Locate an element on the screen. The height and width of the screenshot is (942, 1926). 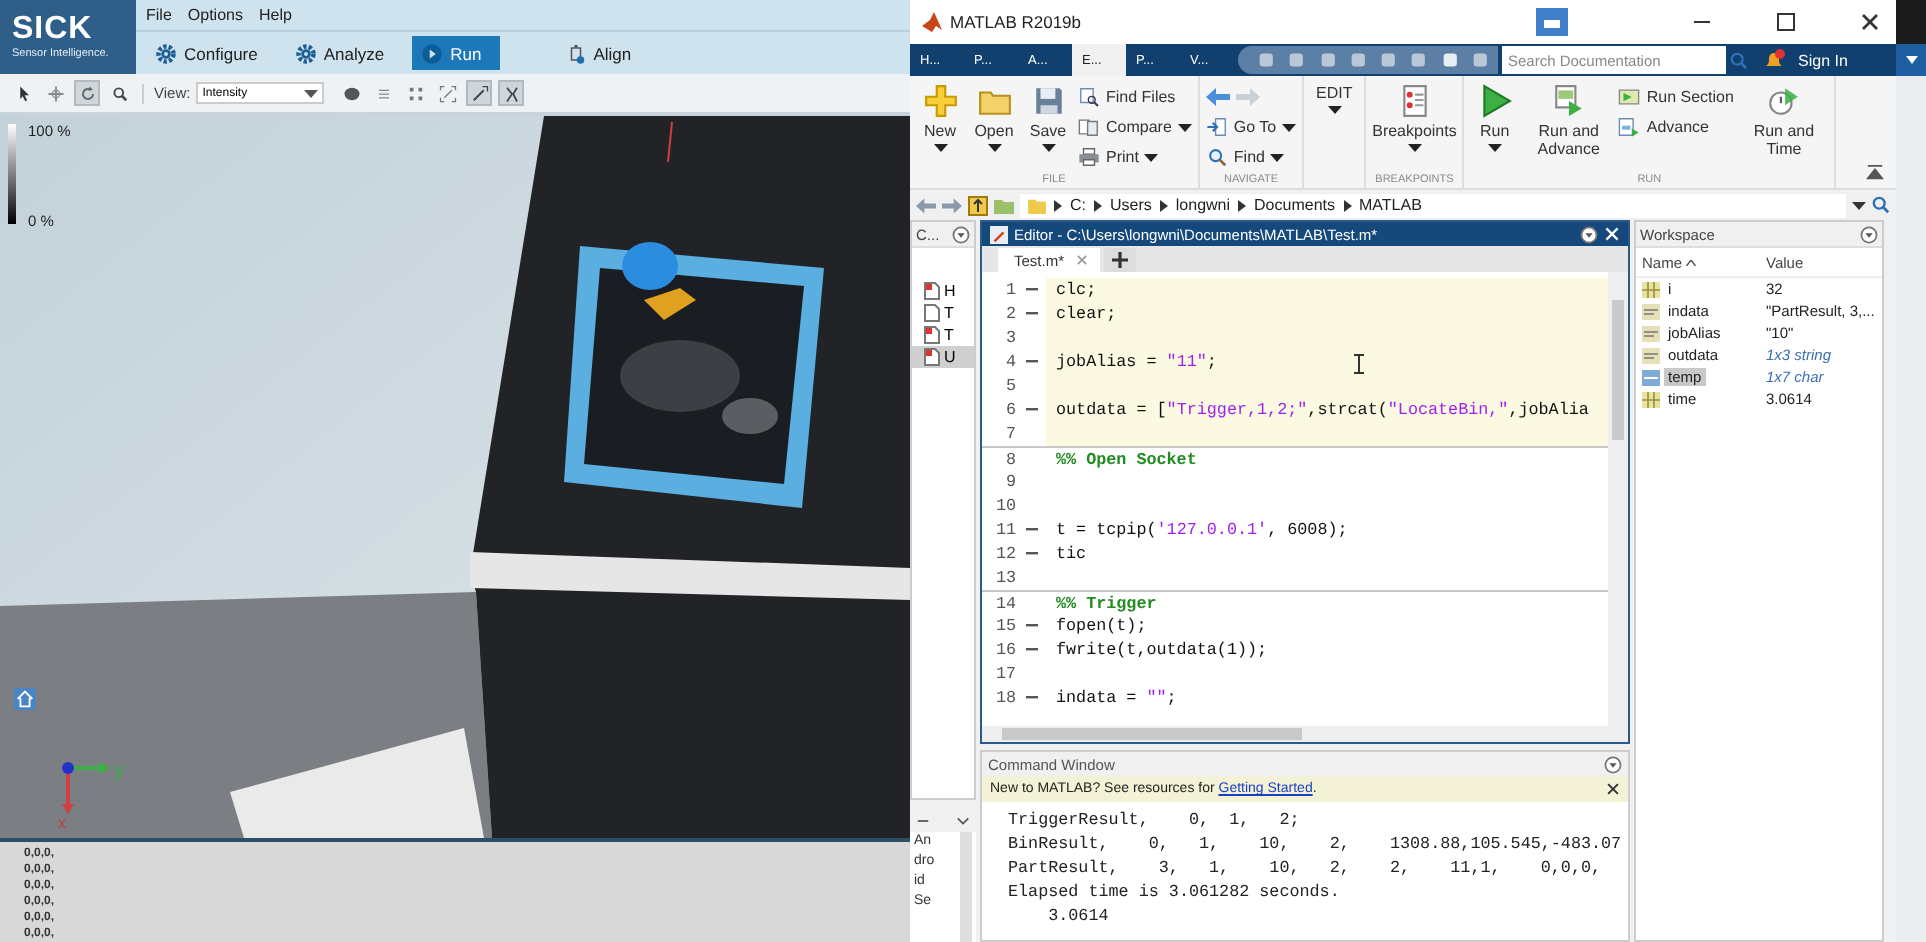
menu-item: Options is located at coordinates (215, 15).